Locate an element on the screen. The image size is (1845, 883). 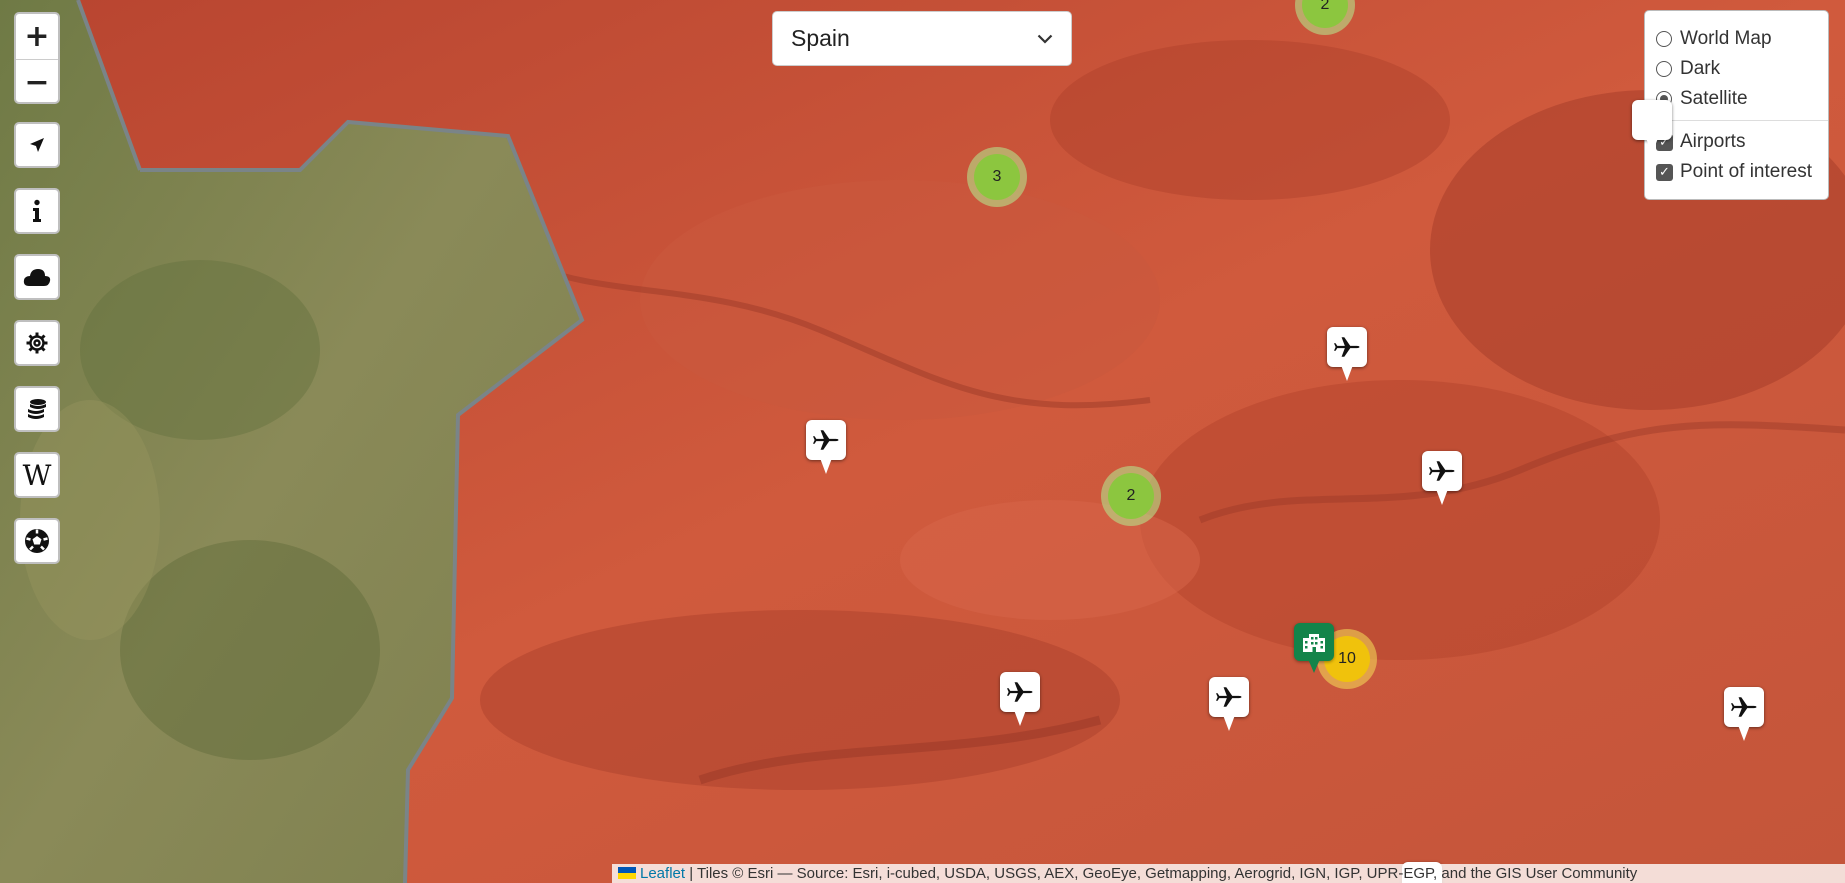
football-button is located at coordinates (37, 541).